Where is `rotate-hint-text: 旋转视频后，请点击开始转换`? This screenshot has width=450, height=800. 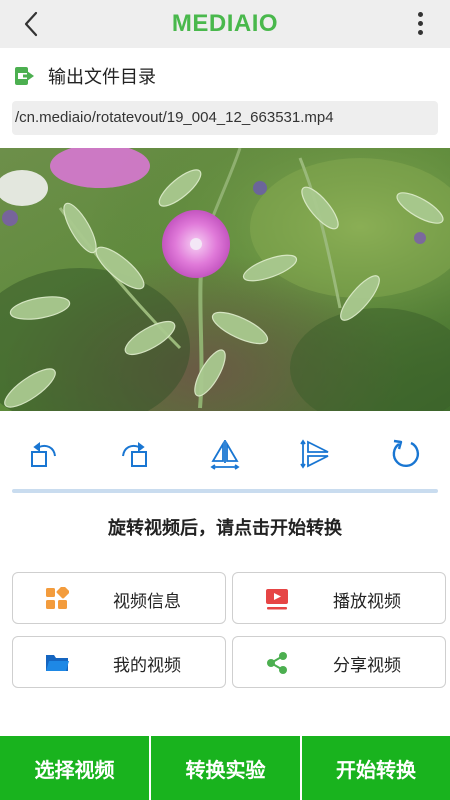
rotate-hint-text: 旋转视频后，请点击开始转换 is located at coordinates (225, 528).